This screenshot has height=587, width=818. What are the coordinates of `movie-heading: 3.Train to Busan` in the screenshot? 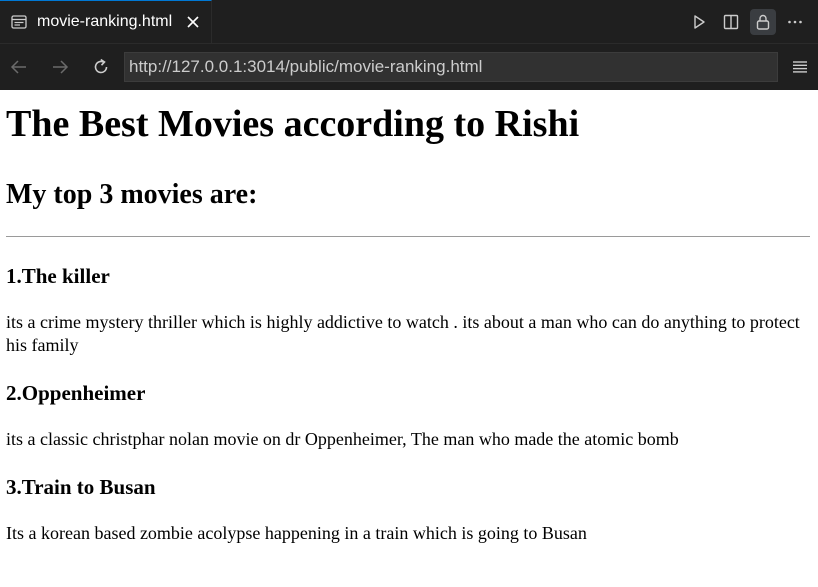 It's located at (81, 487).